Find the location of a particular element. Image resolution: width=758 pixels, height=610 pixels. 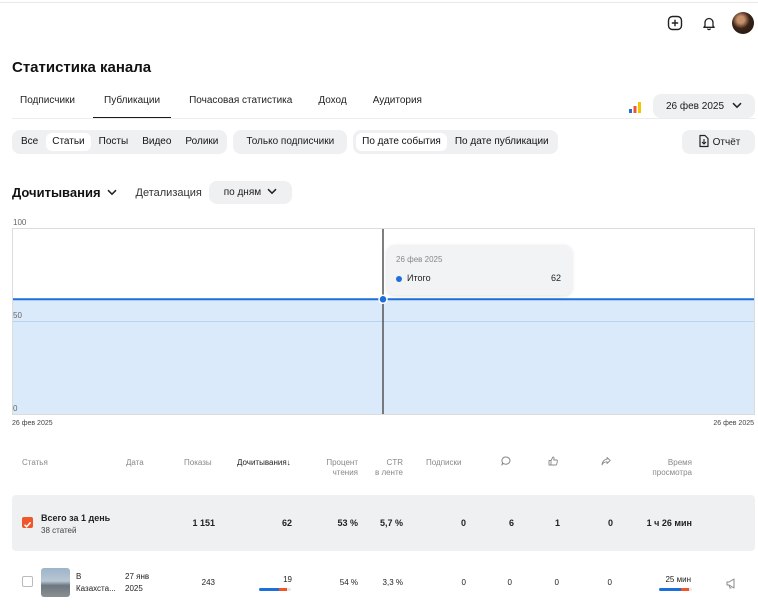

header-read-percent: Процент чтения is located at coordinates (340, 468).